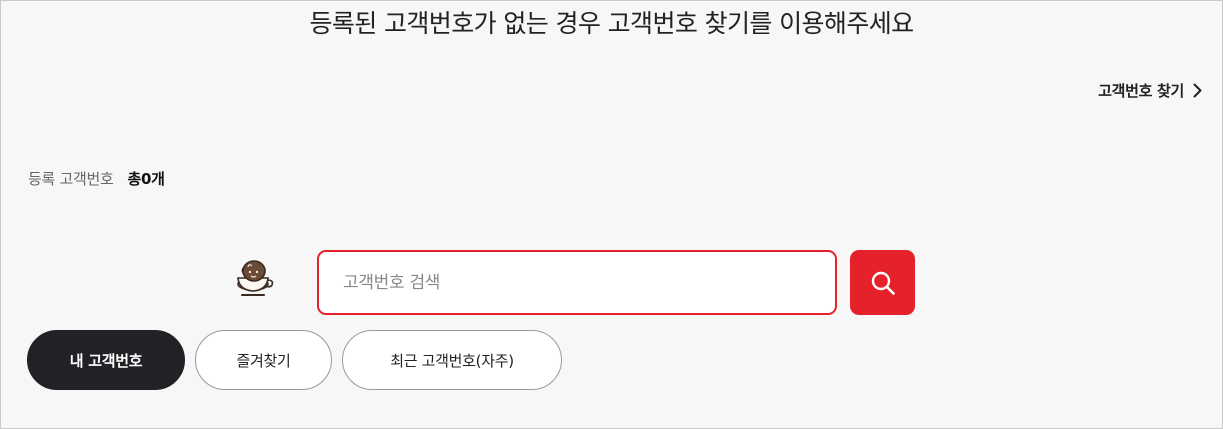 The image size is (1223, 429). I want to click on tab-recent-customer-numbers: 최근 고객번호(자주), so click(452, 360).